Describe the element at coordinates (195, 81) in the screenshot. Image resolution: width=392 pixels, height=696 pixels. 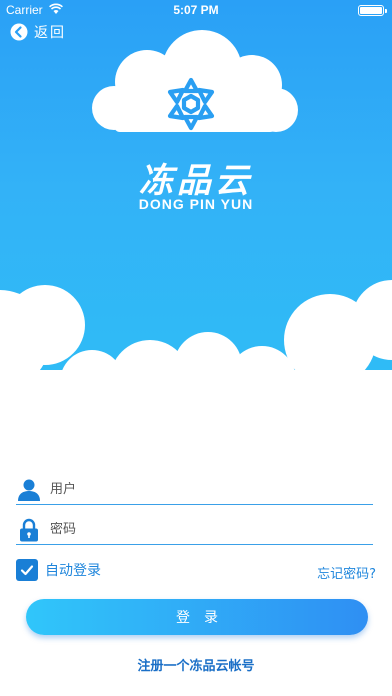
I see `logo-cloud` at that location.